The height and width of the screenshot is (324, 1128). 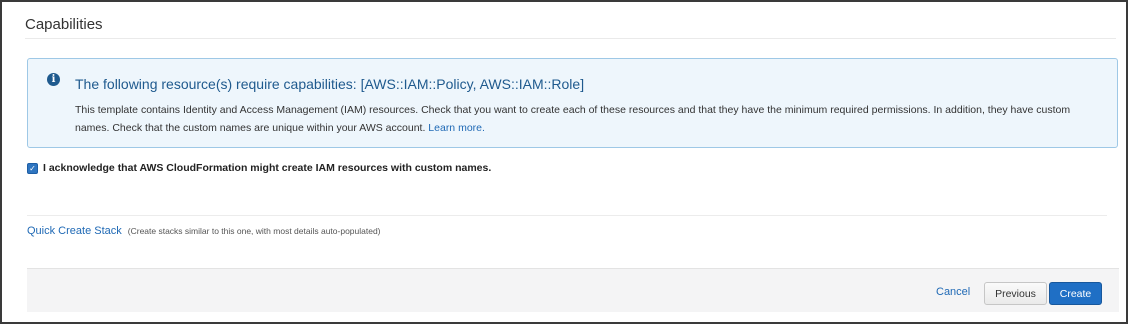 What do you see at coordinates (64, 24) in the screenshot?
I see `section-title: Capabilities` at bounding box center [64, 24].